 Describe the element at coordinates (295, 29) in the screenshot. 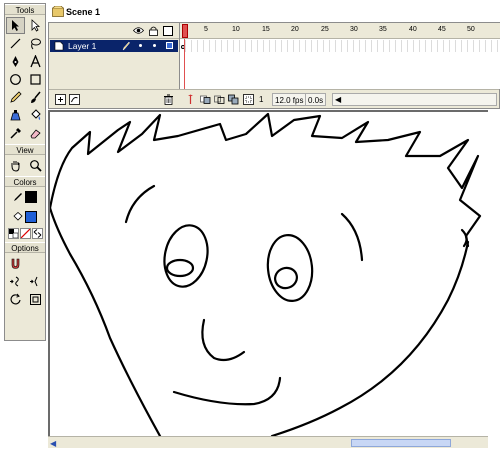

I see `ruler-tick: 20` at that location.